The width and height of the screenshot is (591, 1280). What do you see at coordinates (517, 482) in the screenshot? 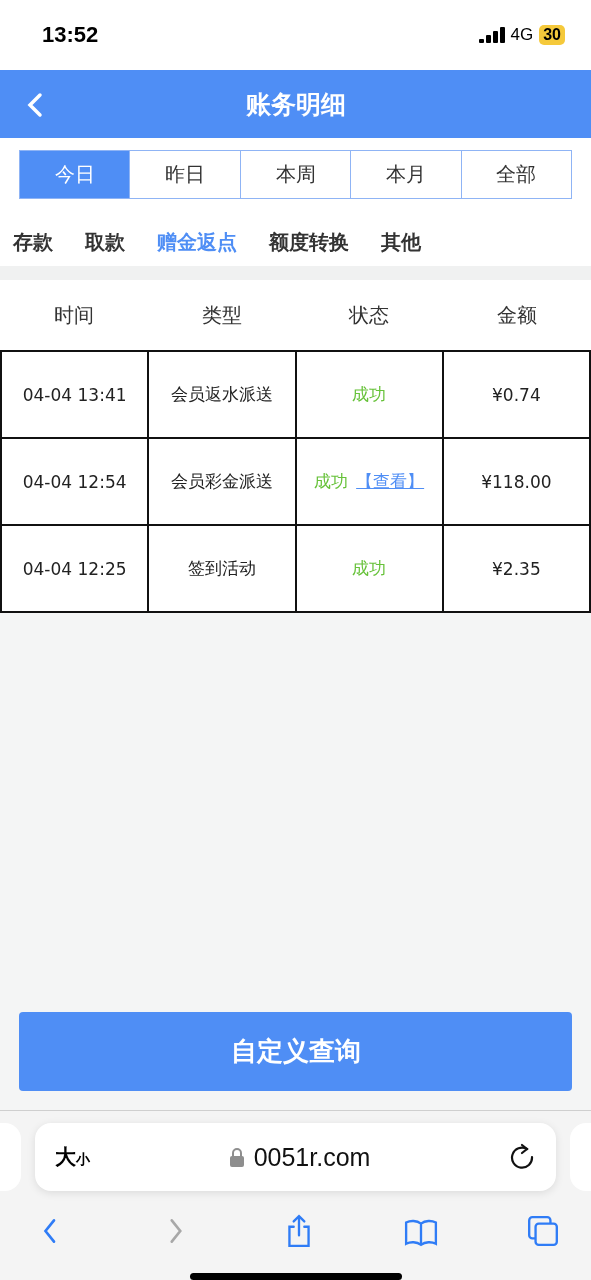
I see `table-cell: ¥118.00` at bounding box center [517, 482].